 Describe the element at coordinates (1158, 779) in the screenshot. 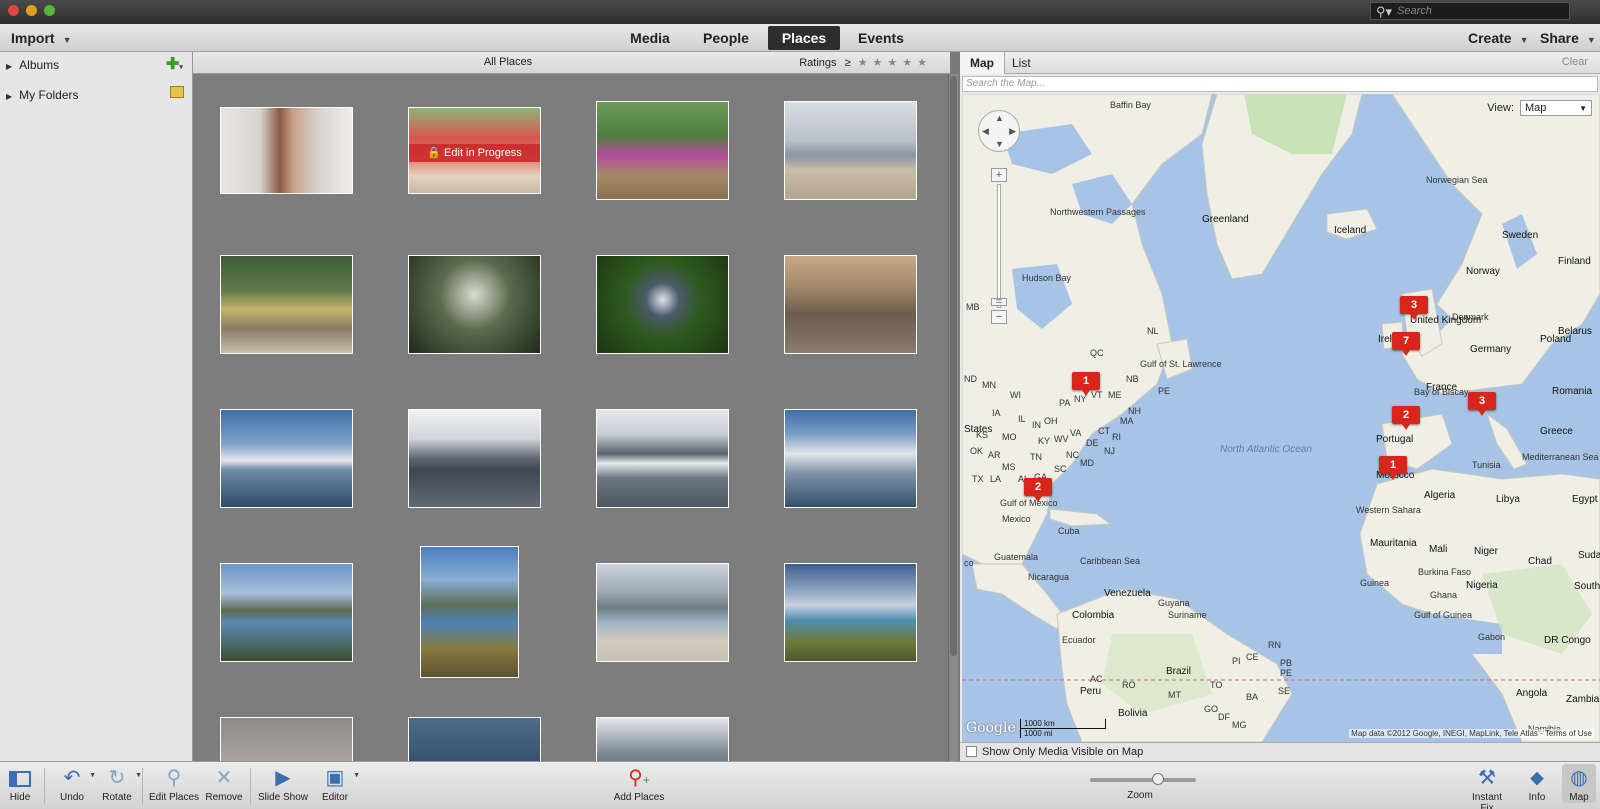

I see `zoom-slider-knob` at that location.